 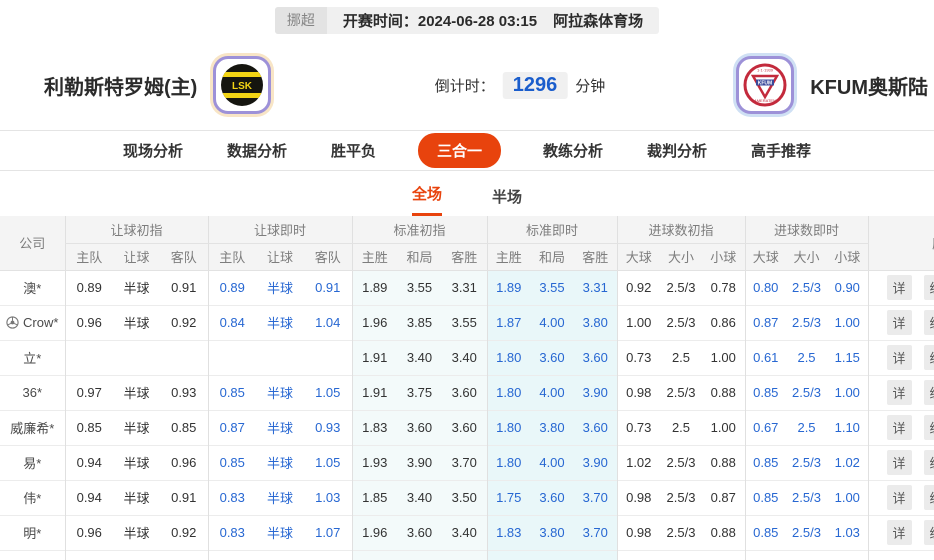 I want to click on col-group-header-5: 进球数即时, so click(x=806, y=230).